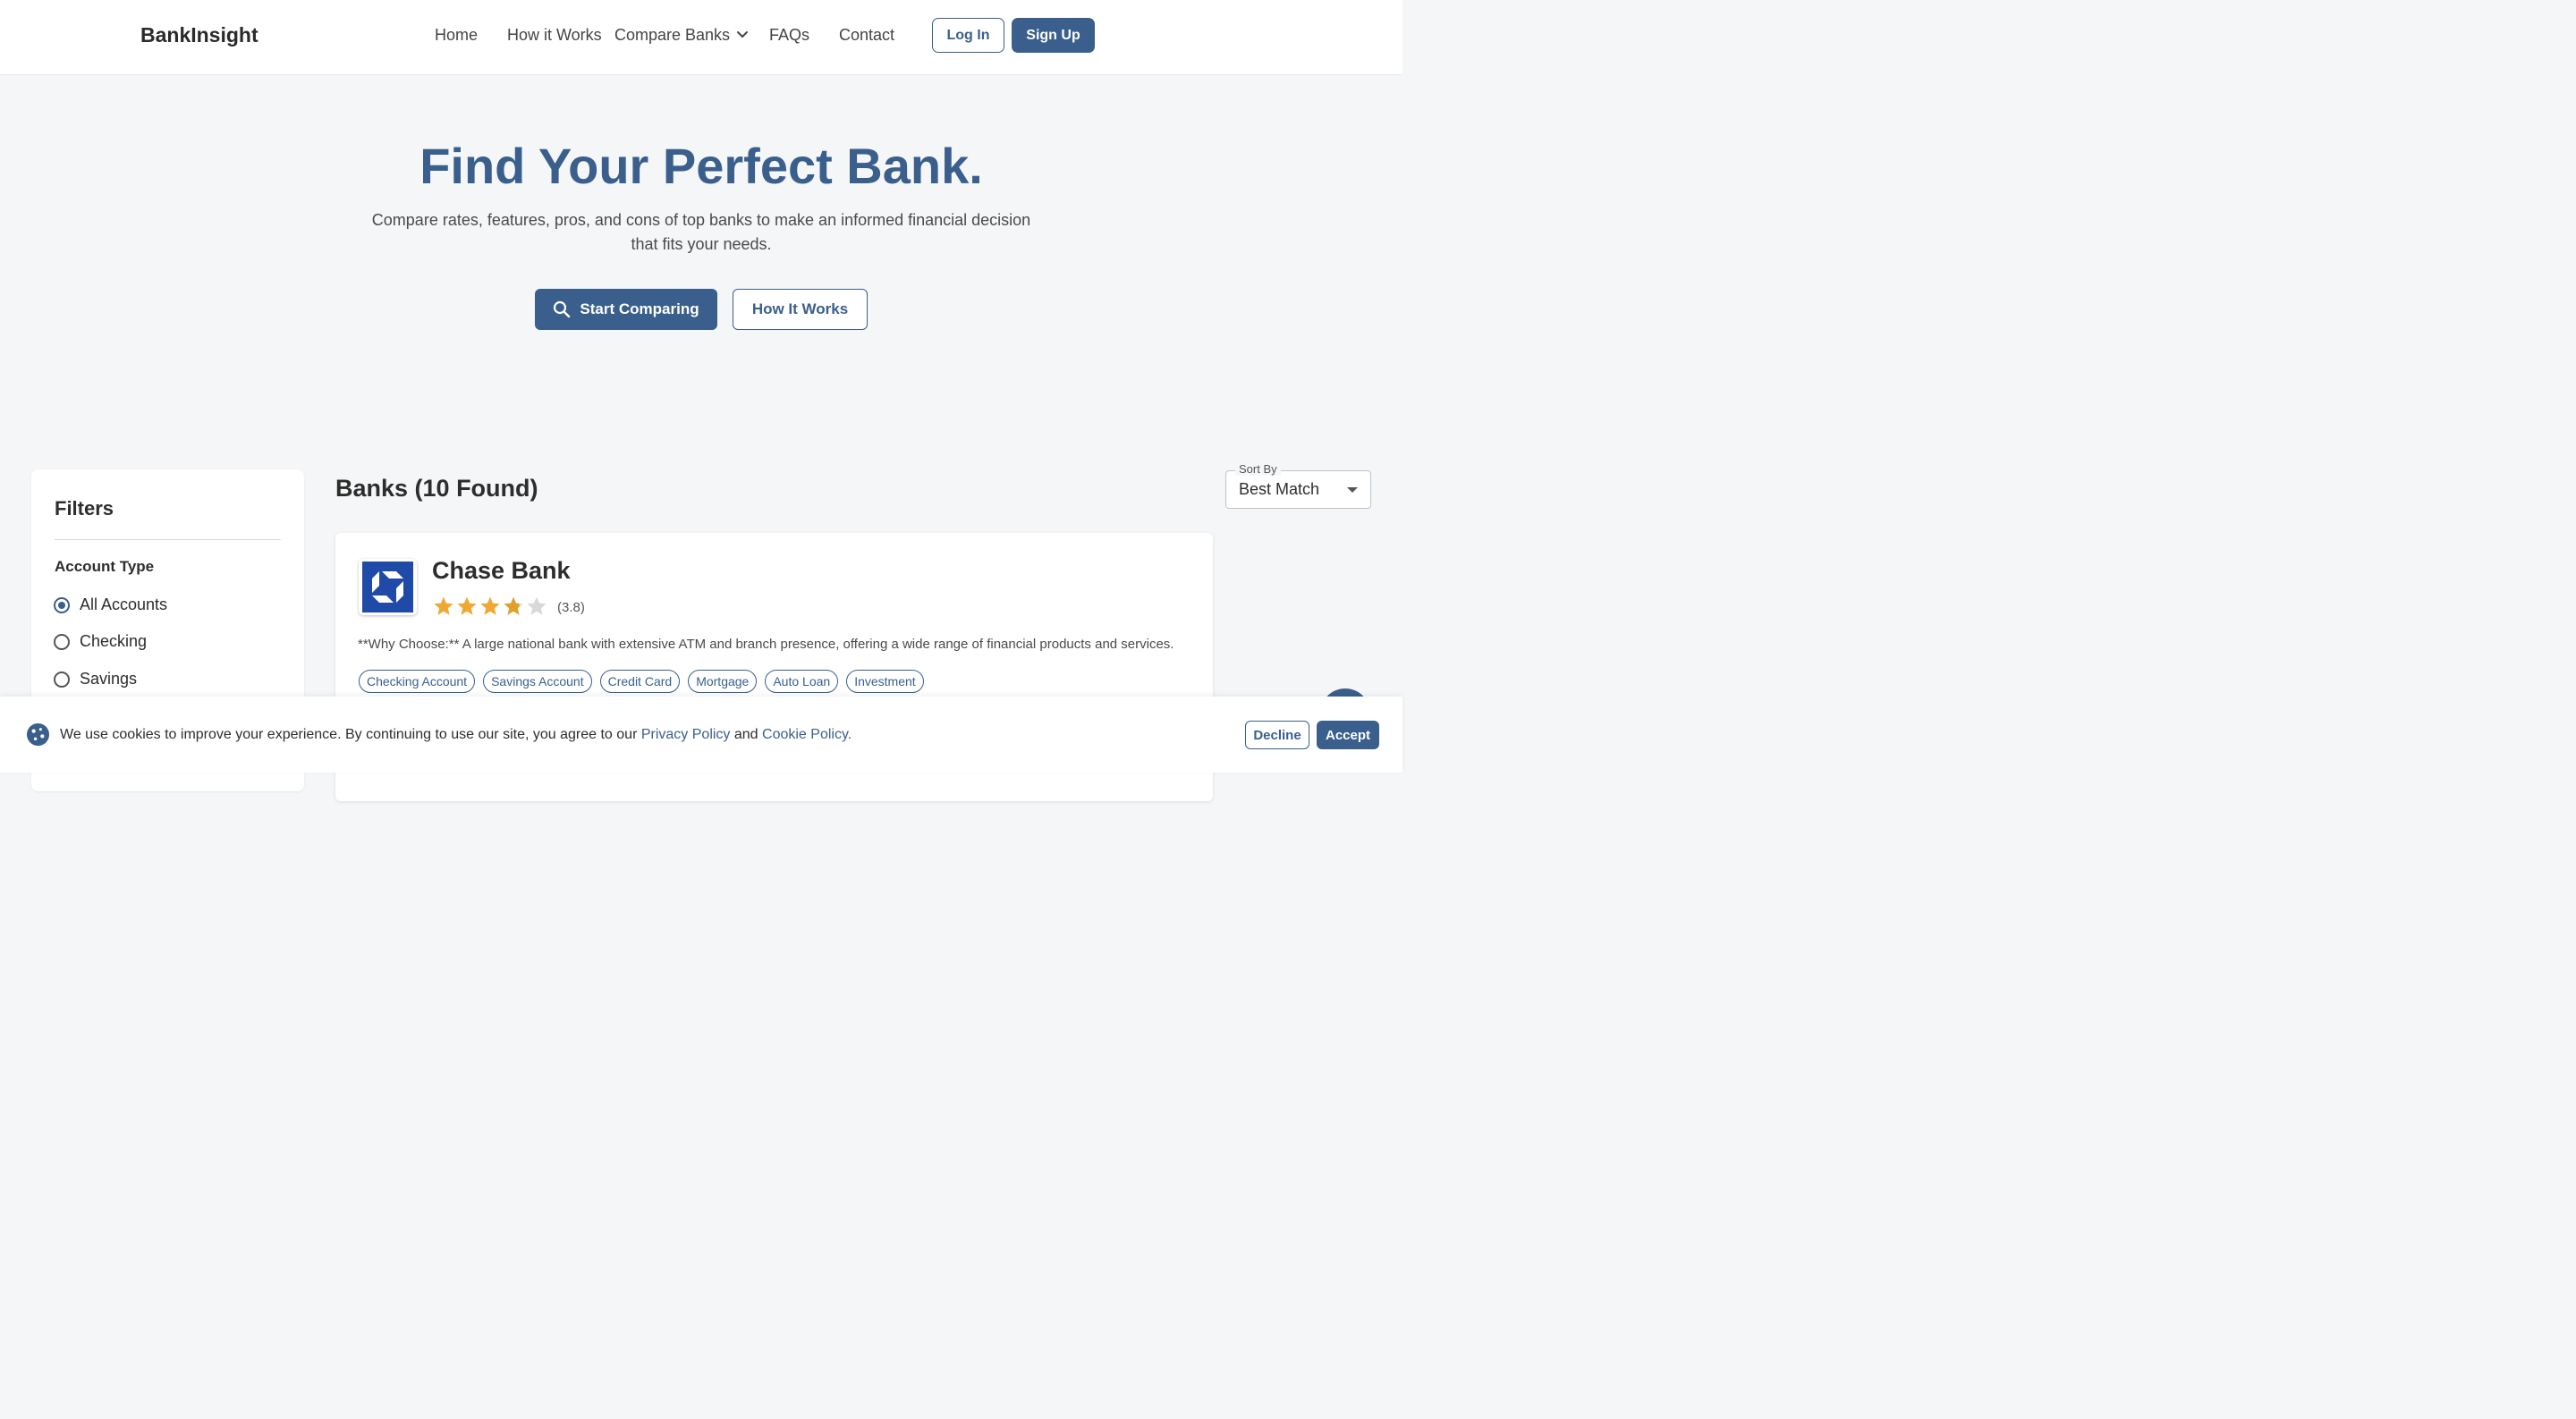 Image resolution: width=2576 pixels, height=1419 pixels. Describe the element at coordinates (417, 681) in the screenshot. I see `tag-checking-account: Checking Account` at that location.